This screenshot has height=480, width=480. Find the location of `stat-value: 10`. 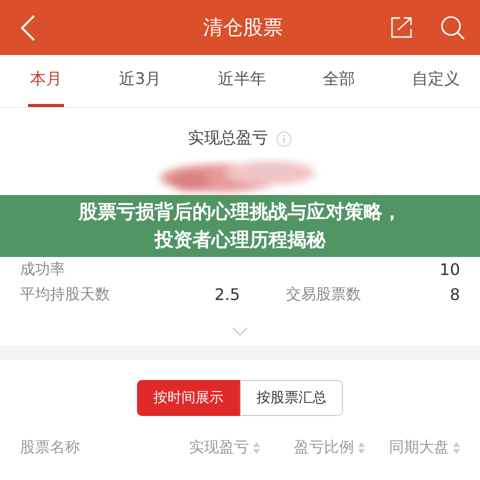

stat-value: 10 is located at coordinates (449, 269).